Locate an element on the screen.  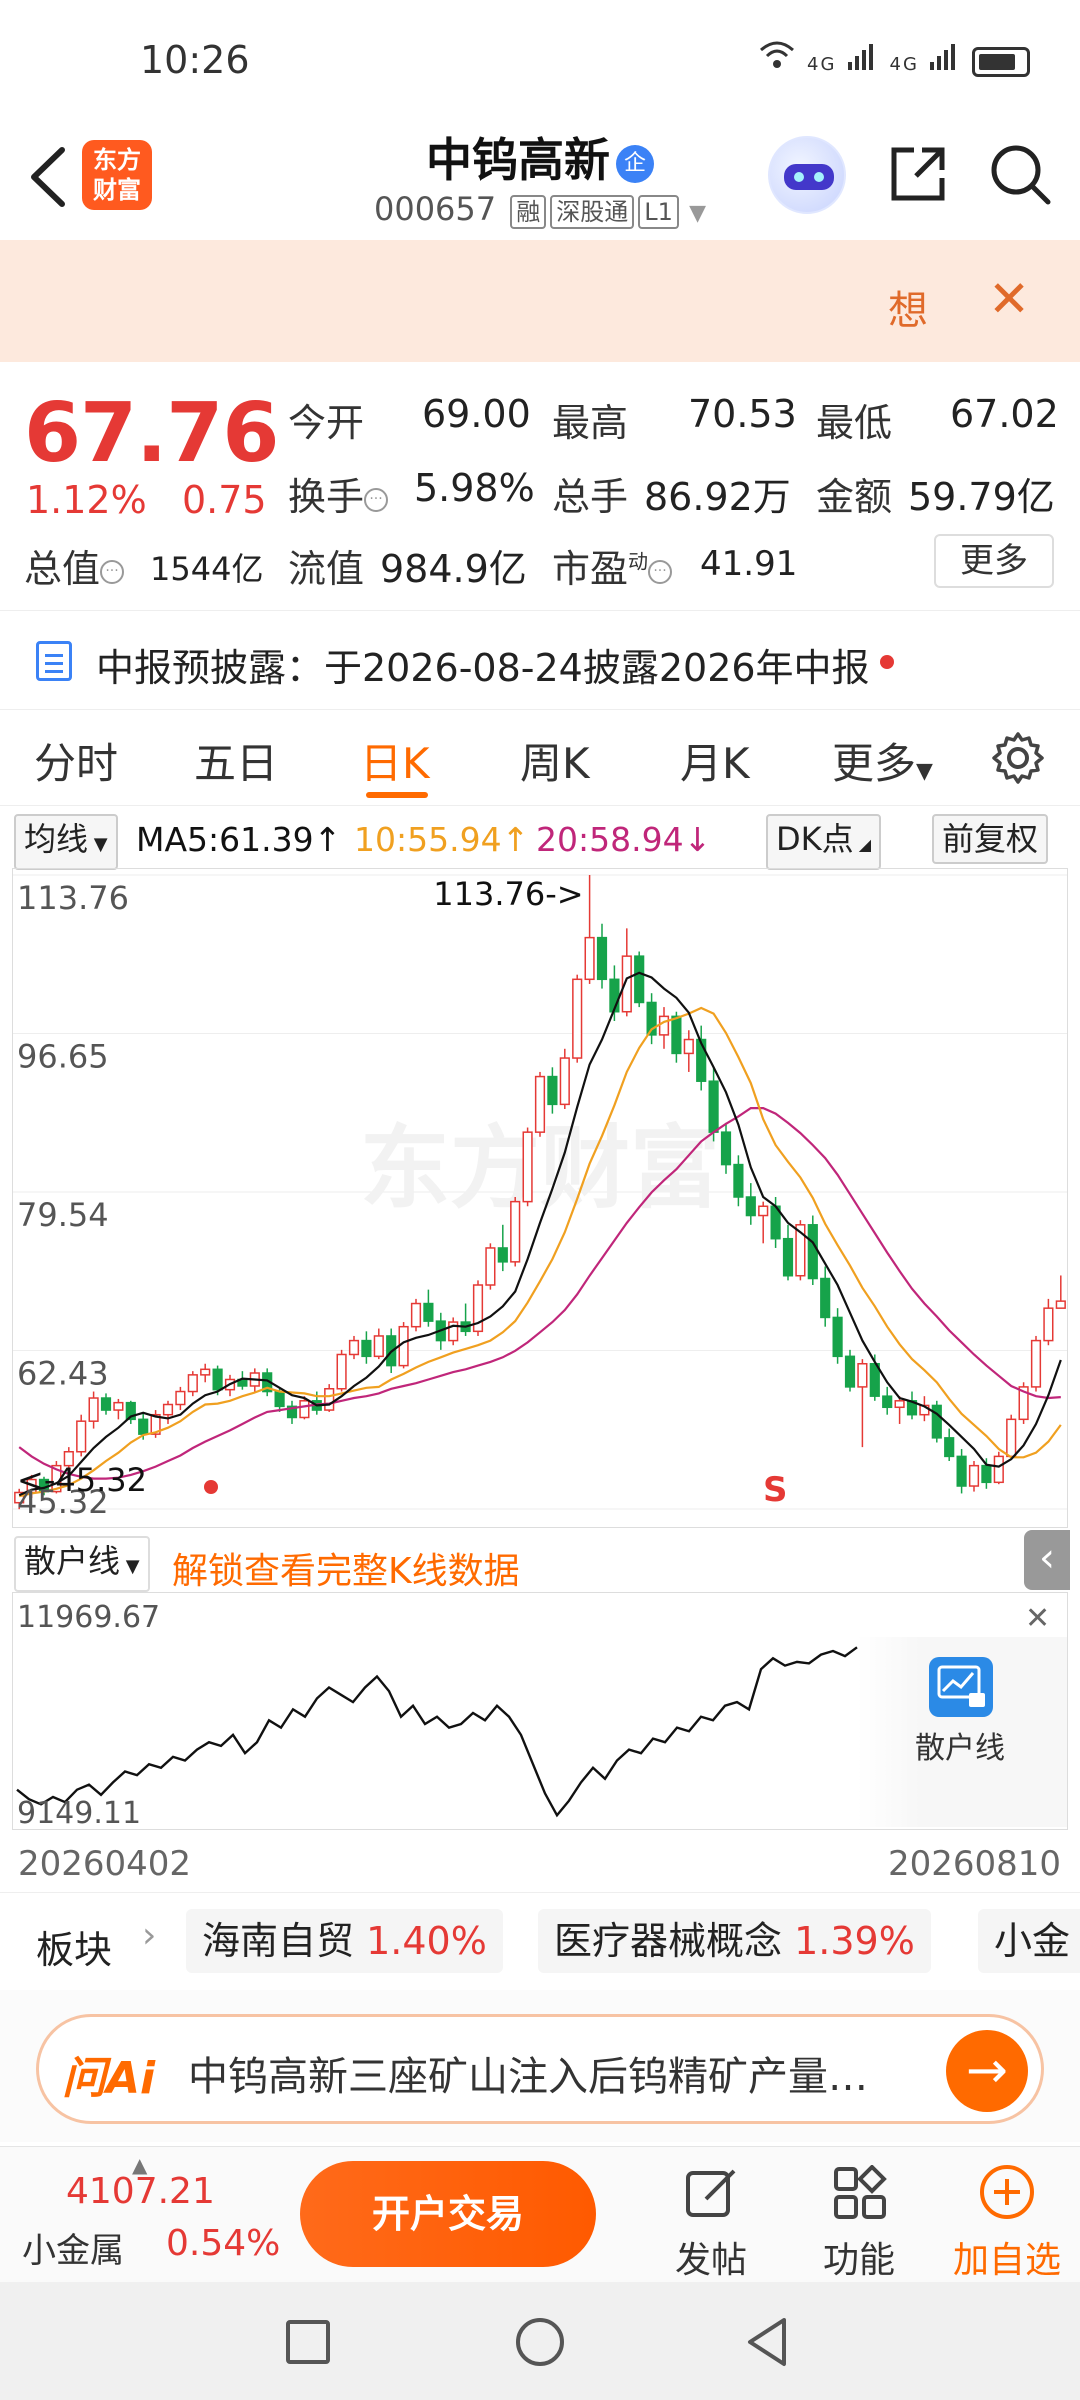
share-icon is located at coordinates (918, 174).